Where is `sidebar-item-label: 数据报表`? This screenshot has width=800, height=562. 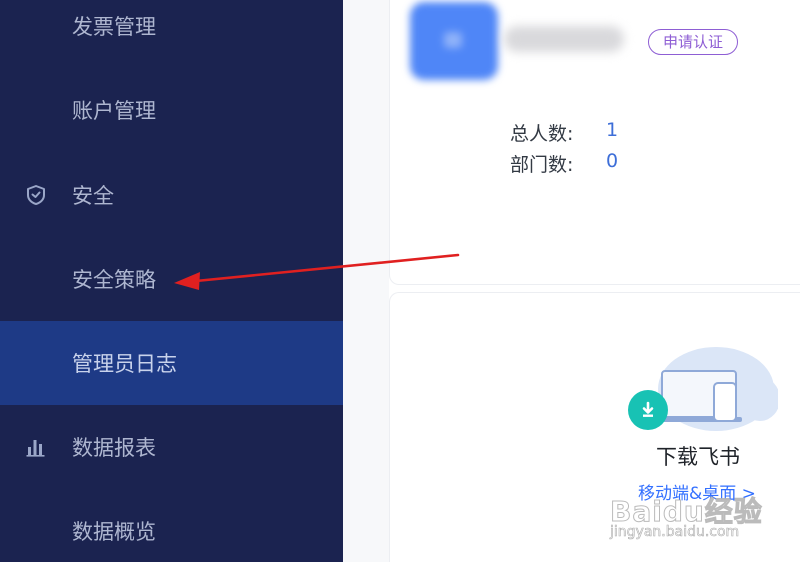
sidebar-item-label: 数据报表 is located at coordinates (114, 448).